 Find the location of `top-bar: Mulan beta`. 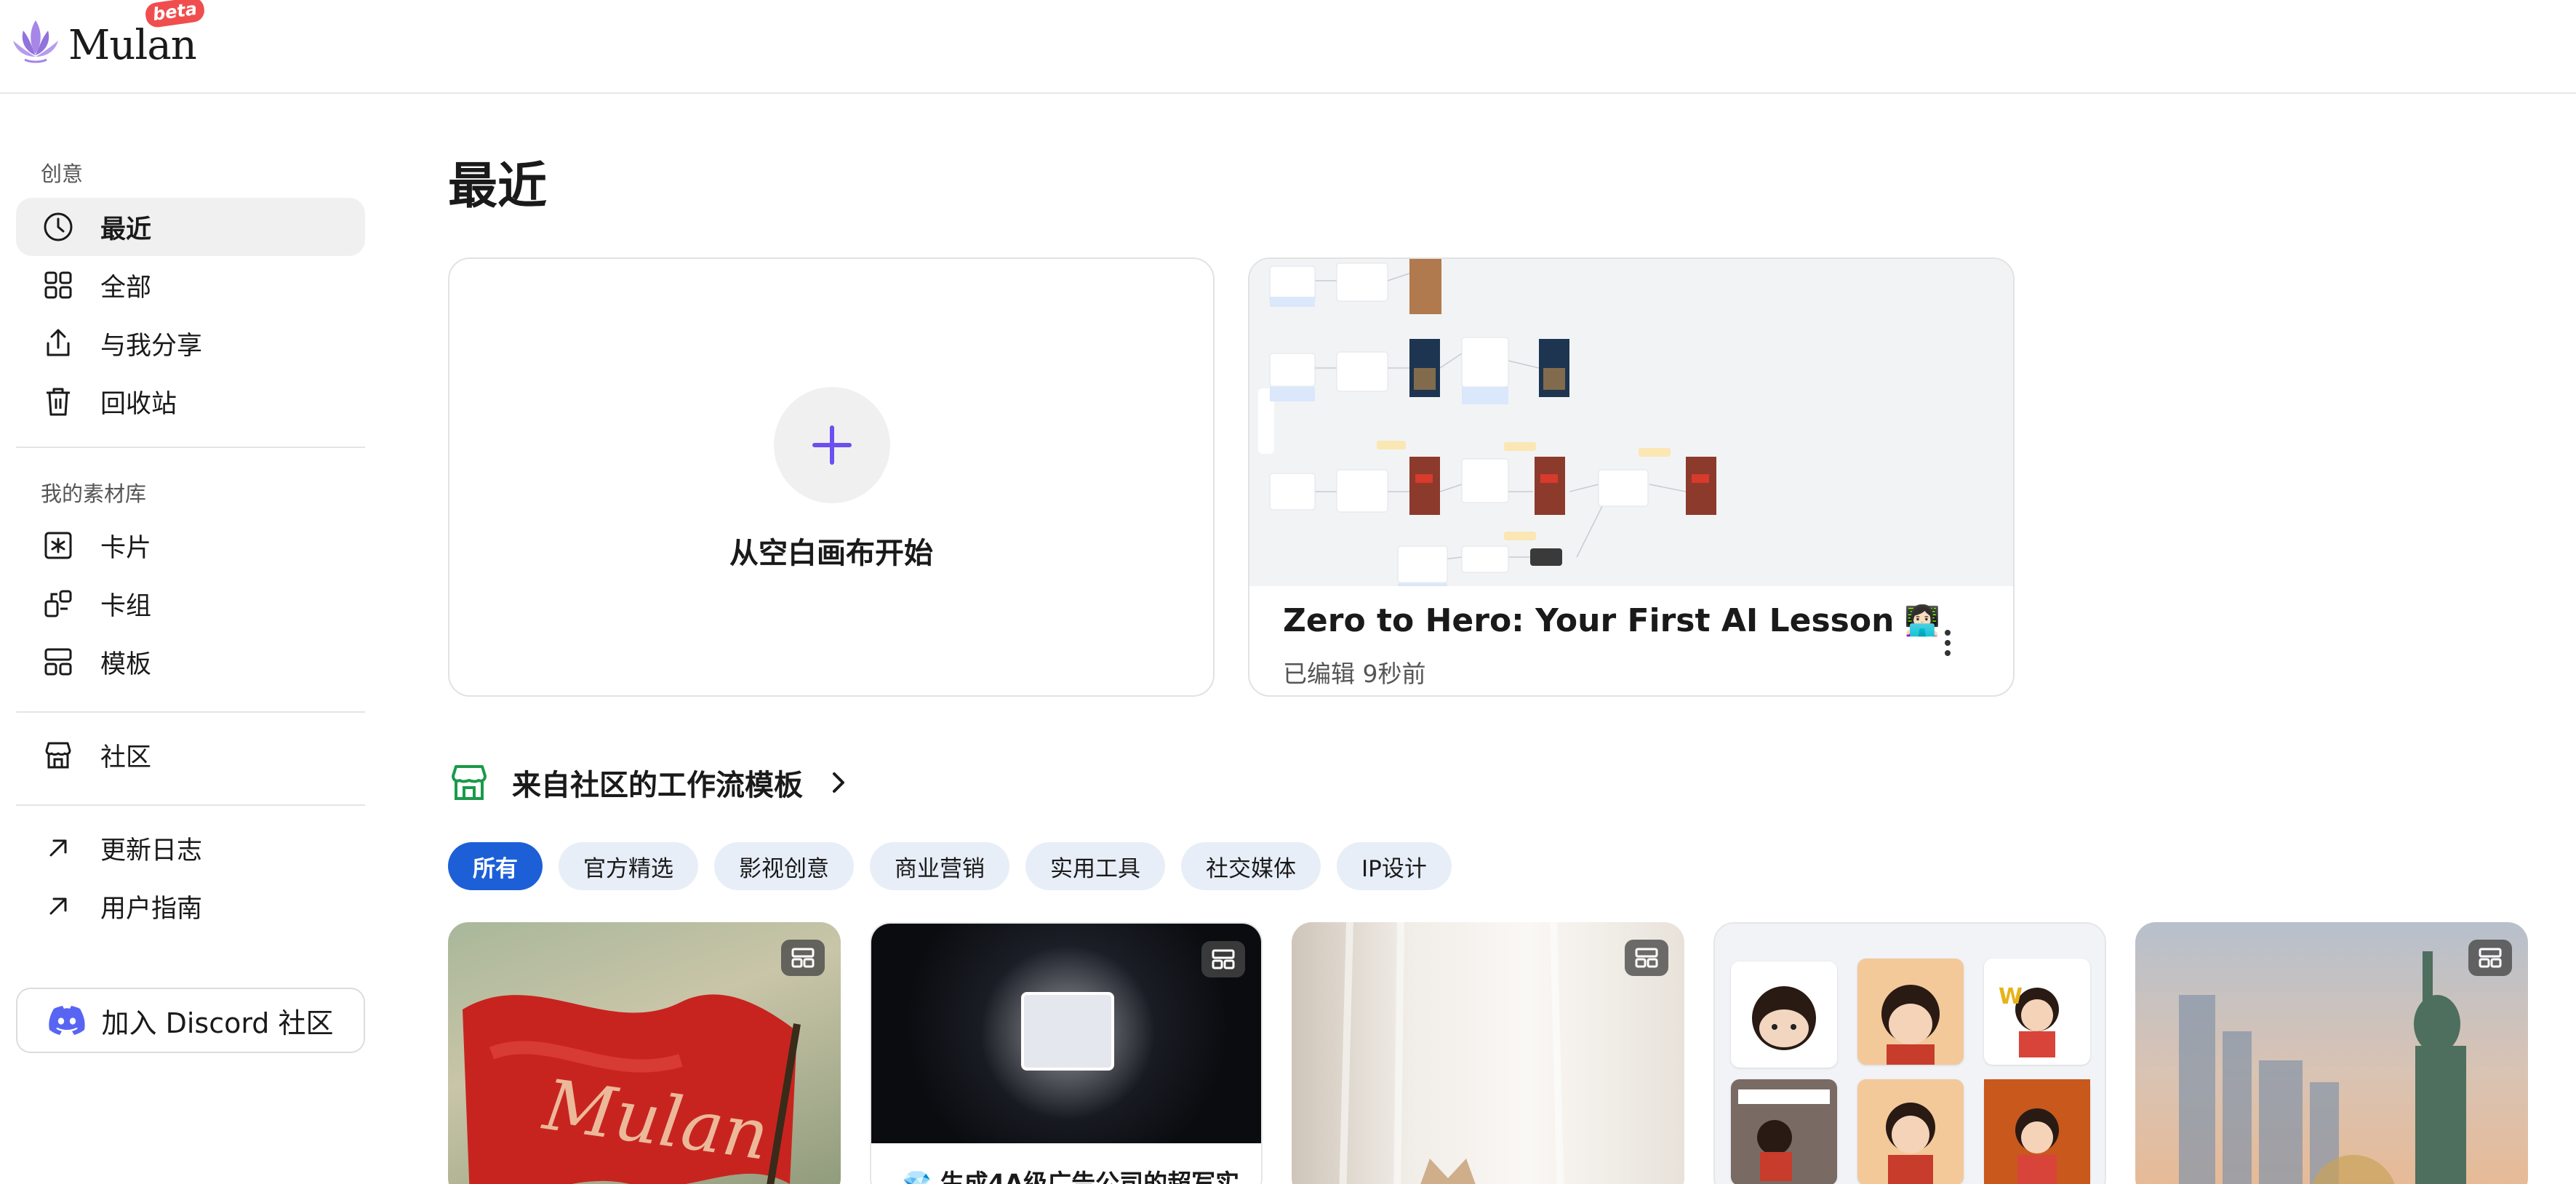

top-bar: Mulan beta is located at coordinates (1288, 47).